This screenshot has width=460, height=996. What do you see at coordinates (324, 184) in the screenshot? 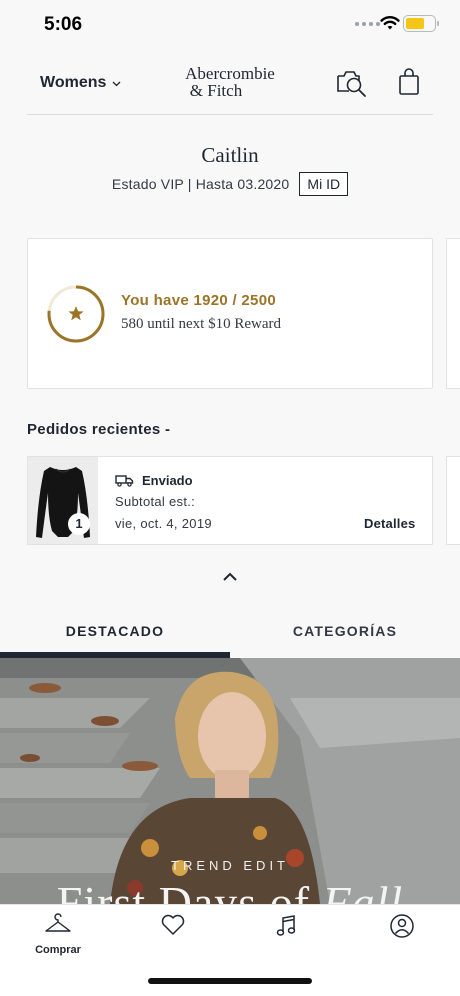
I see `my-id-button: Mi ID` at bounding box center [324, 184].